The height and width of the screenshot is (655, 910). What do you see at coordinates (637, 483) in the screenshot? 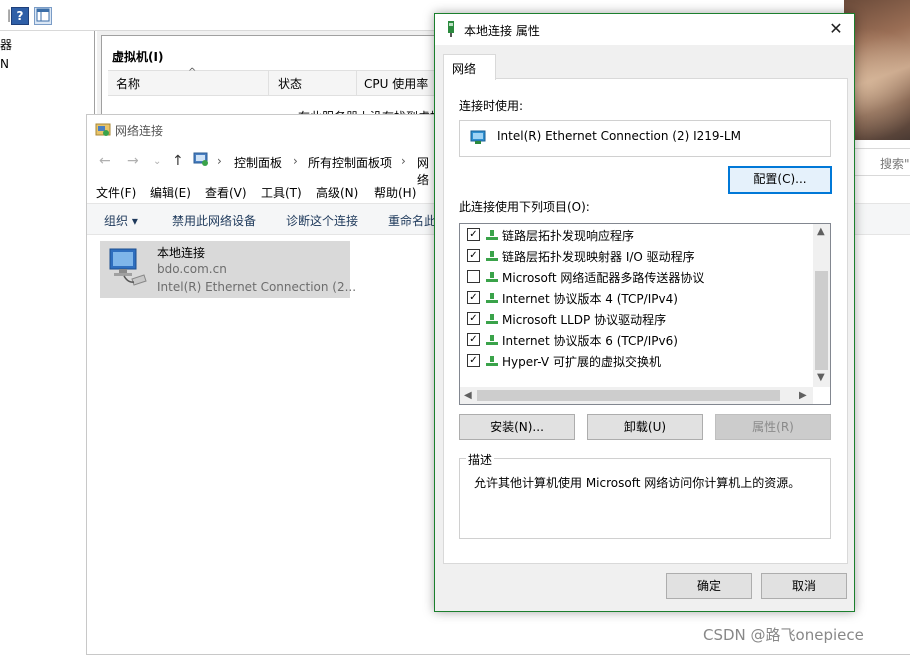
I see `description-text: 允许其他计算机使用 Microsoft 网络访问你计算机上的资源。` at bounding box center [637, 483].